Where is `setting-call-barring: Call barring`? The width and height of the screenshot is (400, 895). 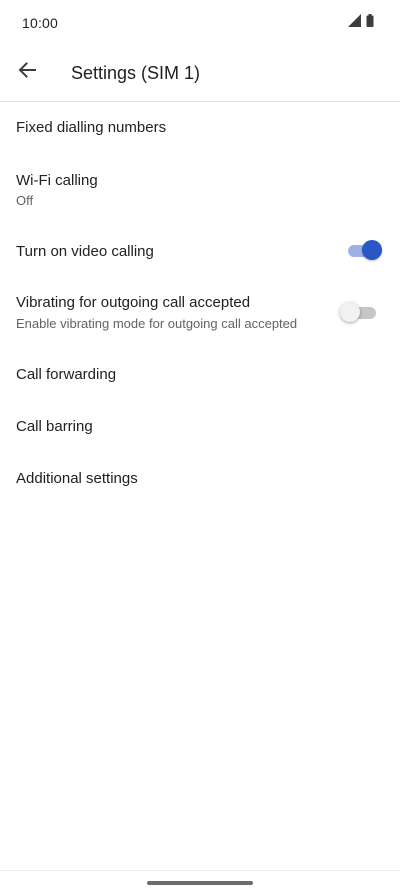
setting-call-barring: Call barring is located at coordinates (200, 422).